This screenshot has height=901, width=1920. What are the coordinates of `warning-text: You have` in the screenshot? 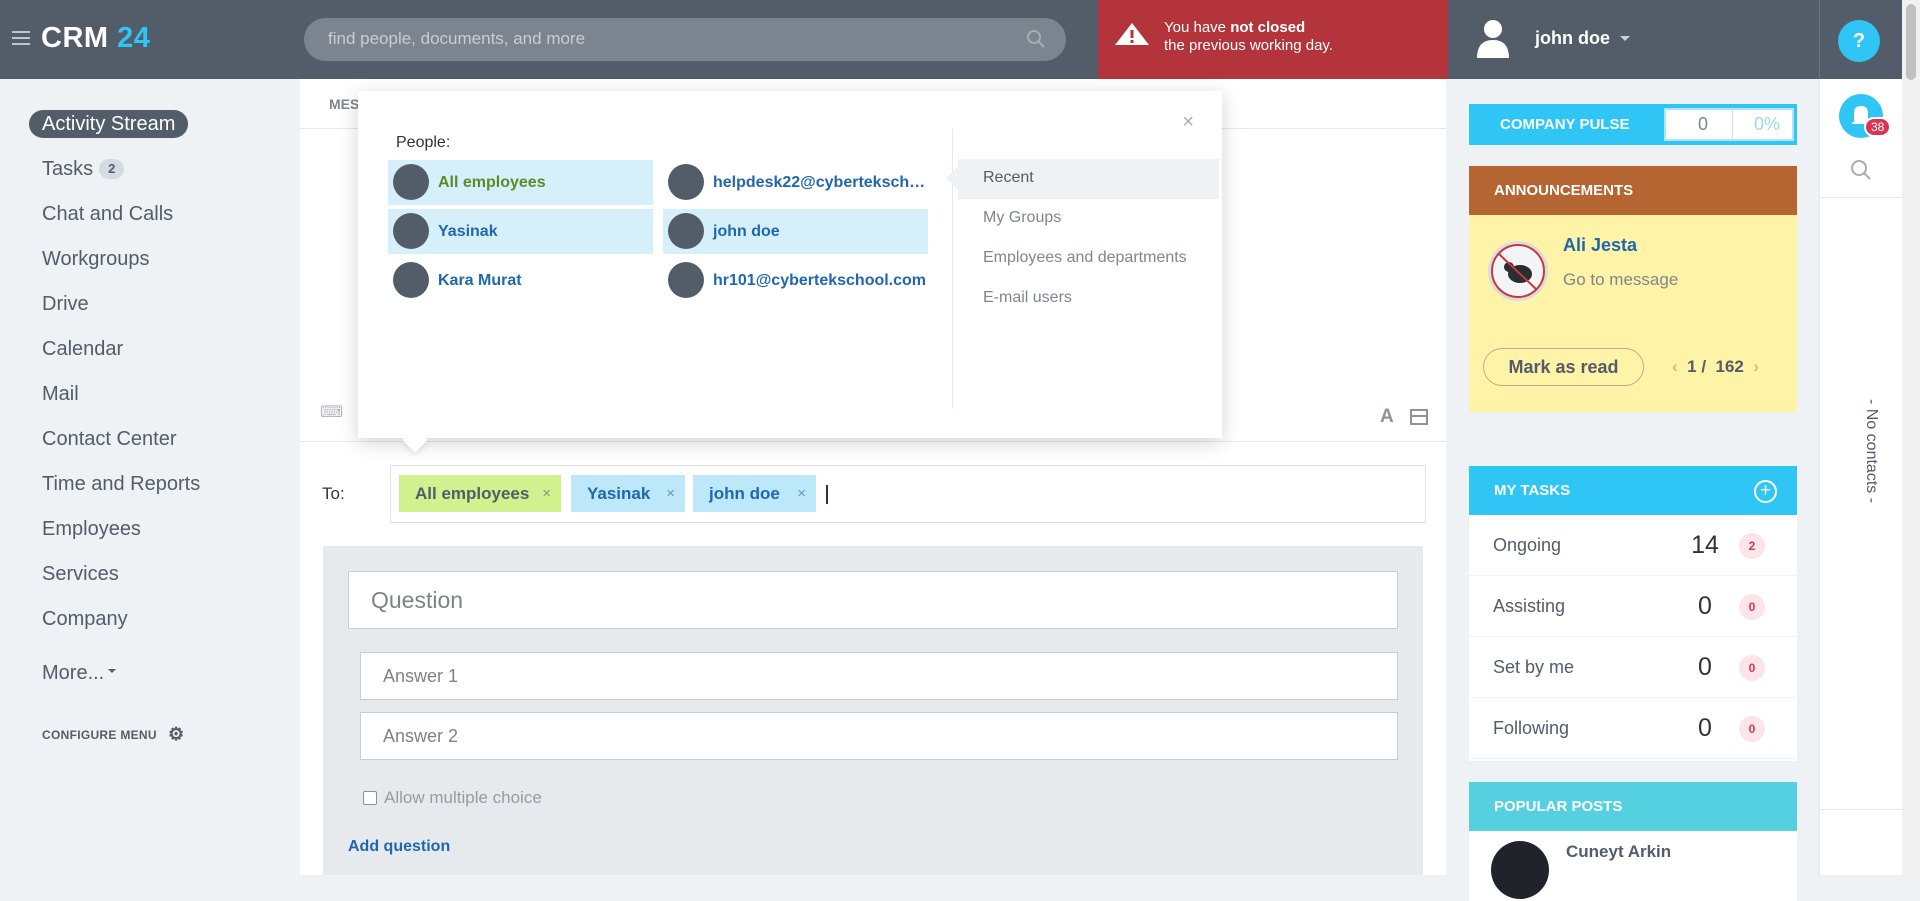 It's located at (1197, 27).